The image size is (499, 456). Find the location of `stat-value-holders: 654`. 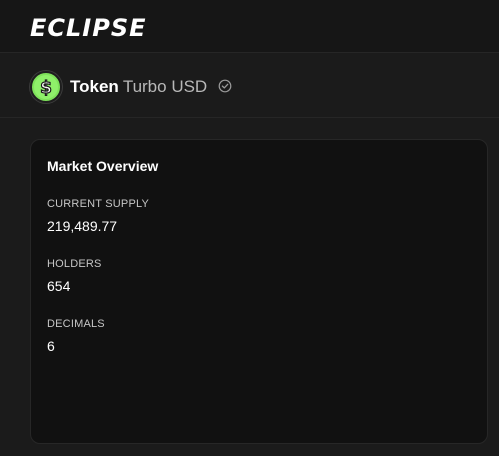

stat-value-holders: 654 is located at coordinates (59, 286).